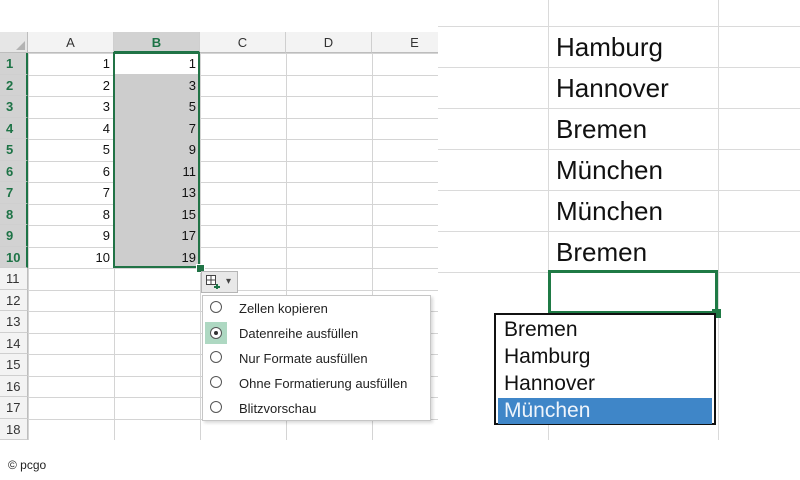 This screenshot has width=800, height=480. I want to click on autofill-menu-item: Nur Formate ausfüllen, so click(316, 358).